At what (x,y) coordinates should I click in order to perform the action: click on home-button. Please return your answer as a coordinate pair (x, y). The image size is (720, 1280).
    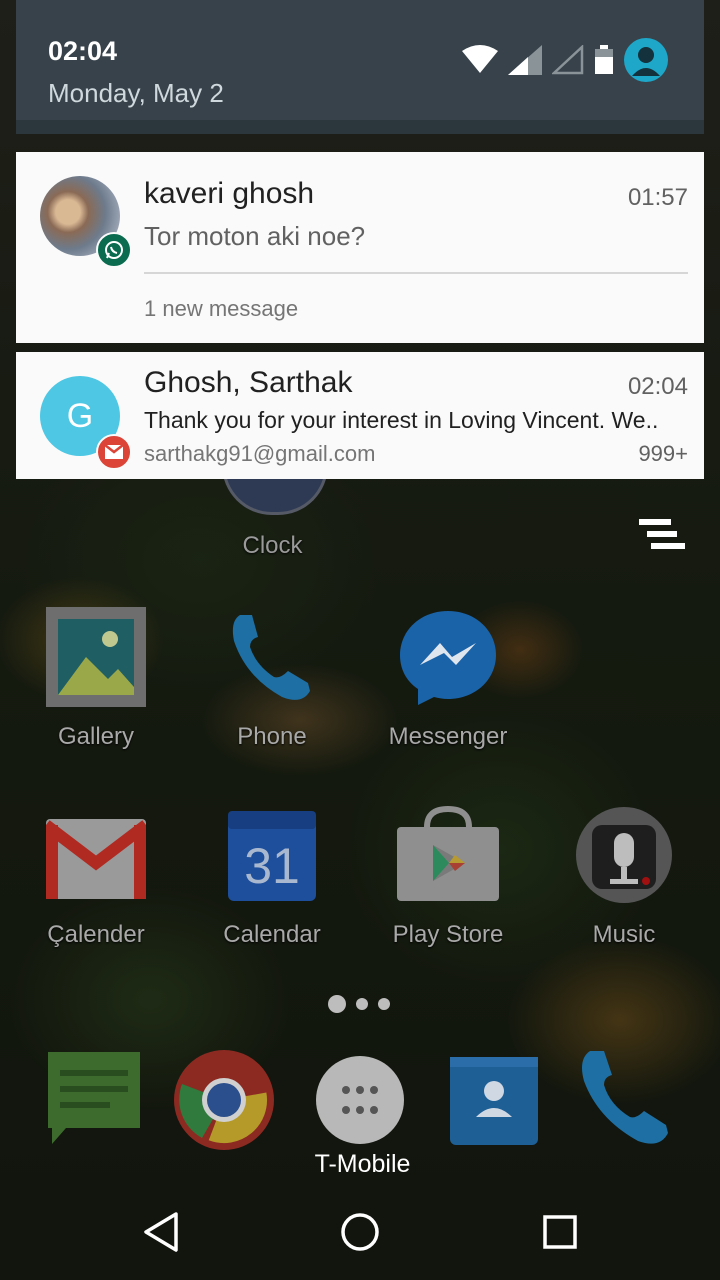
    Looking at the image, I should click on (360, 1232).